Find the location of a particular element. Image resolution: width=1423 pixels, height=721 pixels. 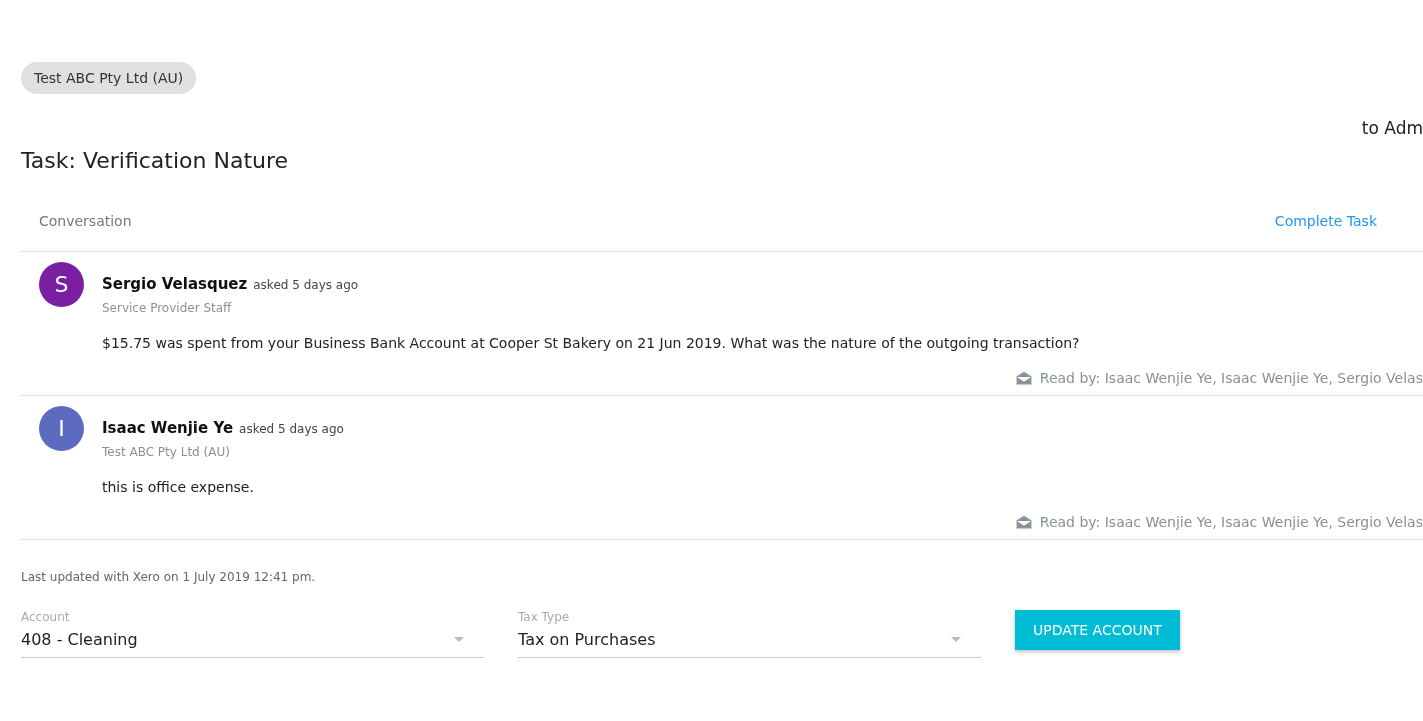

author-name: Sergio Velasquez is located at coordinates (175, 284).